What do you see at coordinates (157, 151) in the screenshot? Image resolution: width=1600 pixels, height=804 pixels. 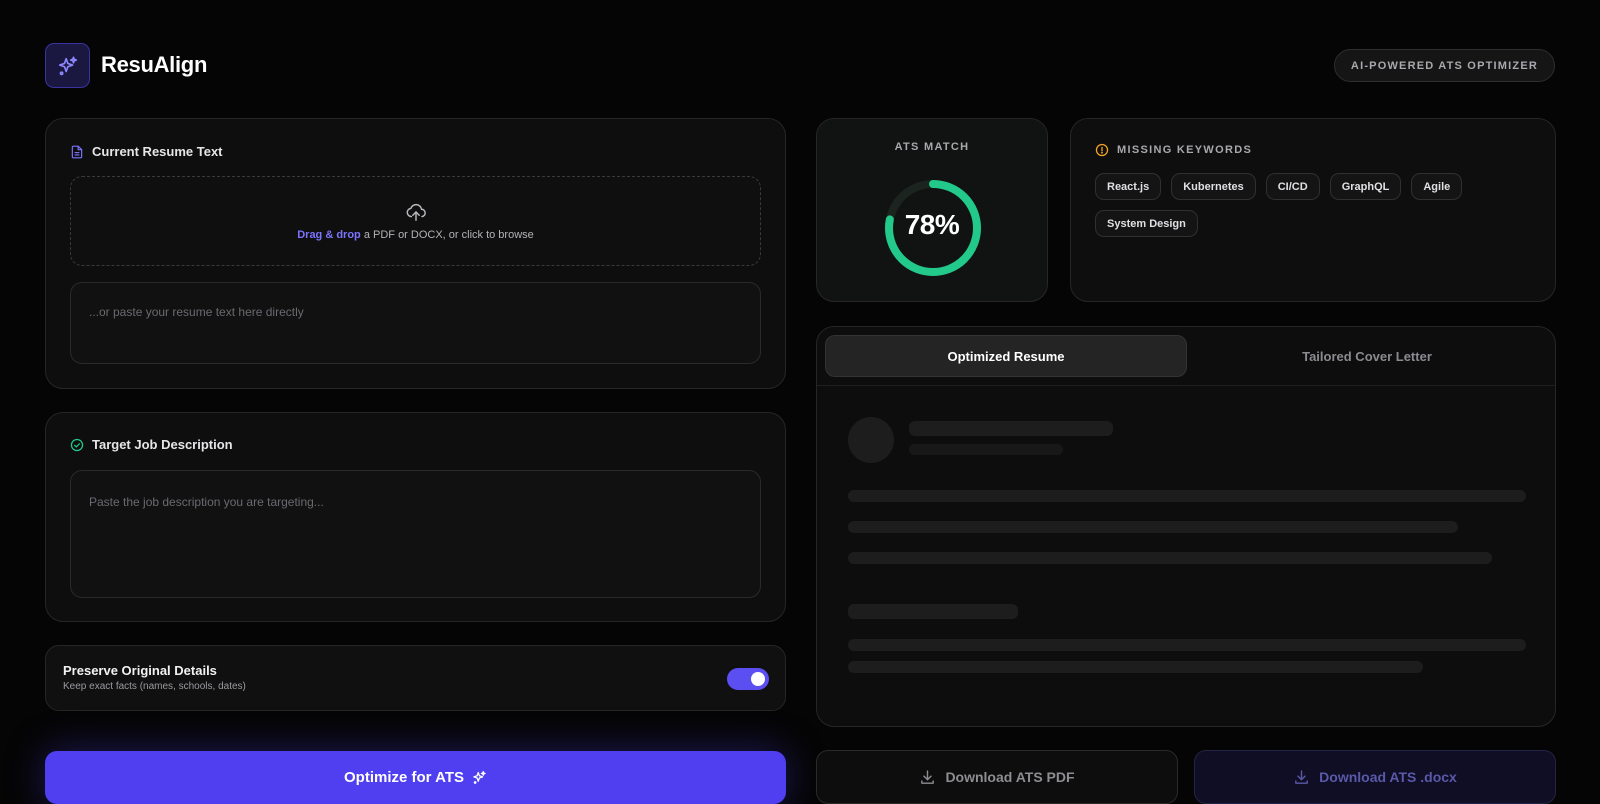 I see `resume-card-label: Current Resume Text` at bounding box center [157, 151].